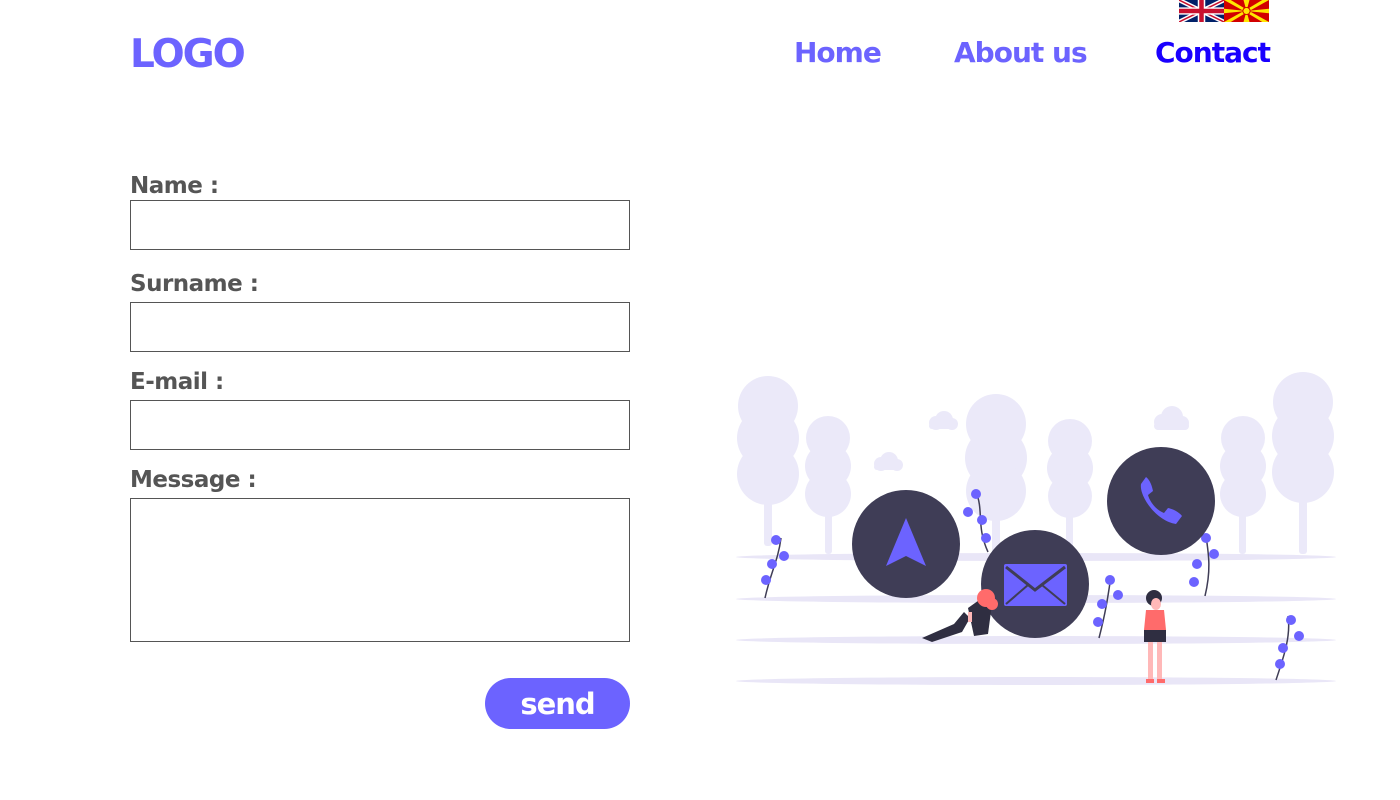 This screenshot has height=800, width=1400. What do you see at coordinates (1021, 52) in the screenshot?
I see `nav-about-us: About us` at bounding box center [1021, 52].